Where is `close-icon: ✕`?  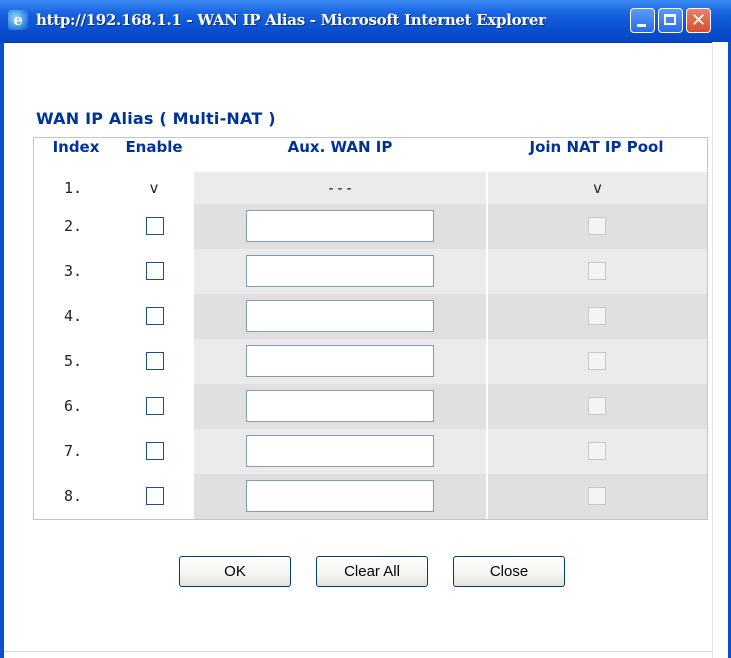 close-icon: ✕ is located at coordinates (698, 20).